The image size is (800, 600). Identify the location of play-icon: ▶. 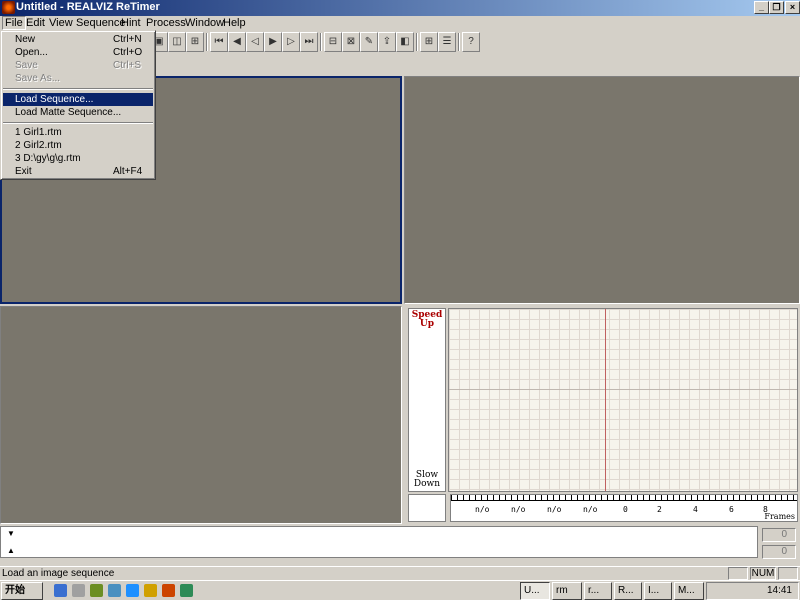
(273, 42).